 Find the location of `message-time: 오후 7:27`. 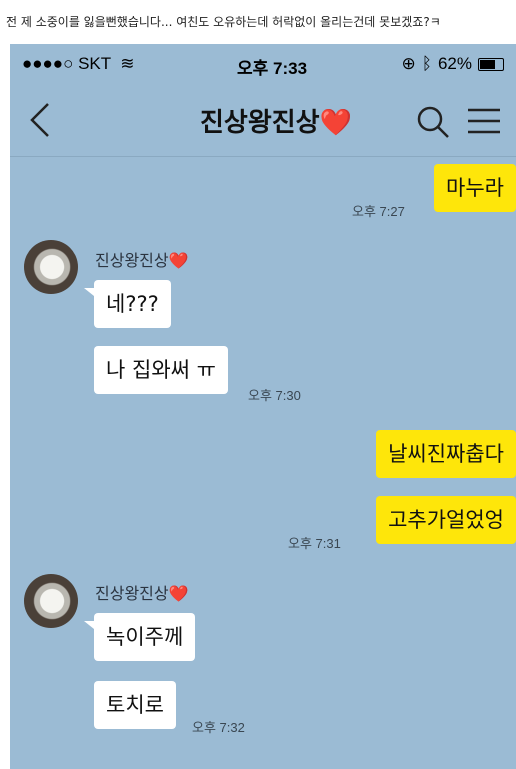

message-time: 오후 7:27 is located at coordinates (378, 211).